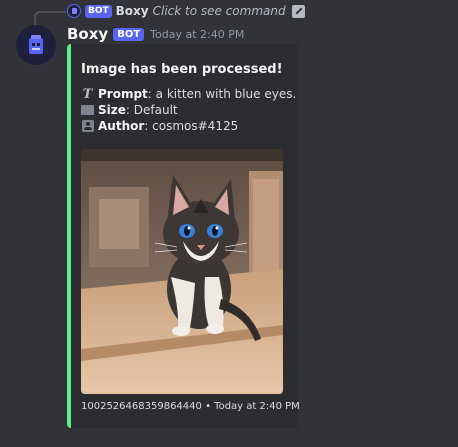  I want to click on footer-timestamp: Today at 2:40 PM, so click(257, 406).